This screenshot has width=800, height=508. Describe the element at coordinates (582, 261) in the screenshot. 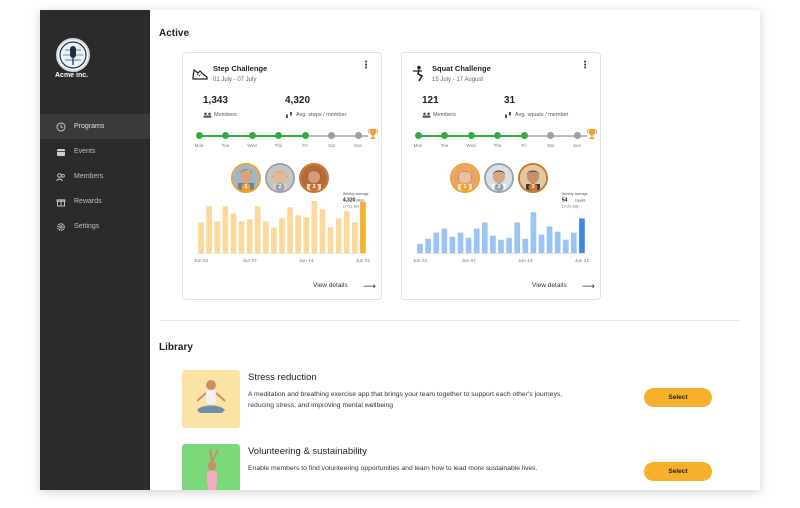

I see `x-tick-label: Jun 21` at that location.